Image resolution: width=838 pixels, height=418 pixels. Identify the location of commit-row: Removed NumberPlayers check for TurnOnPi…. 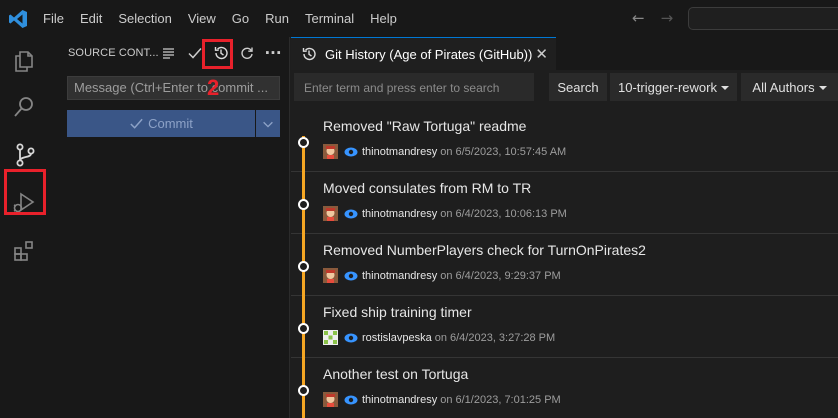
(564, 265).